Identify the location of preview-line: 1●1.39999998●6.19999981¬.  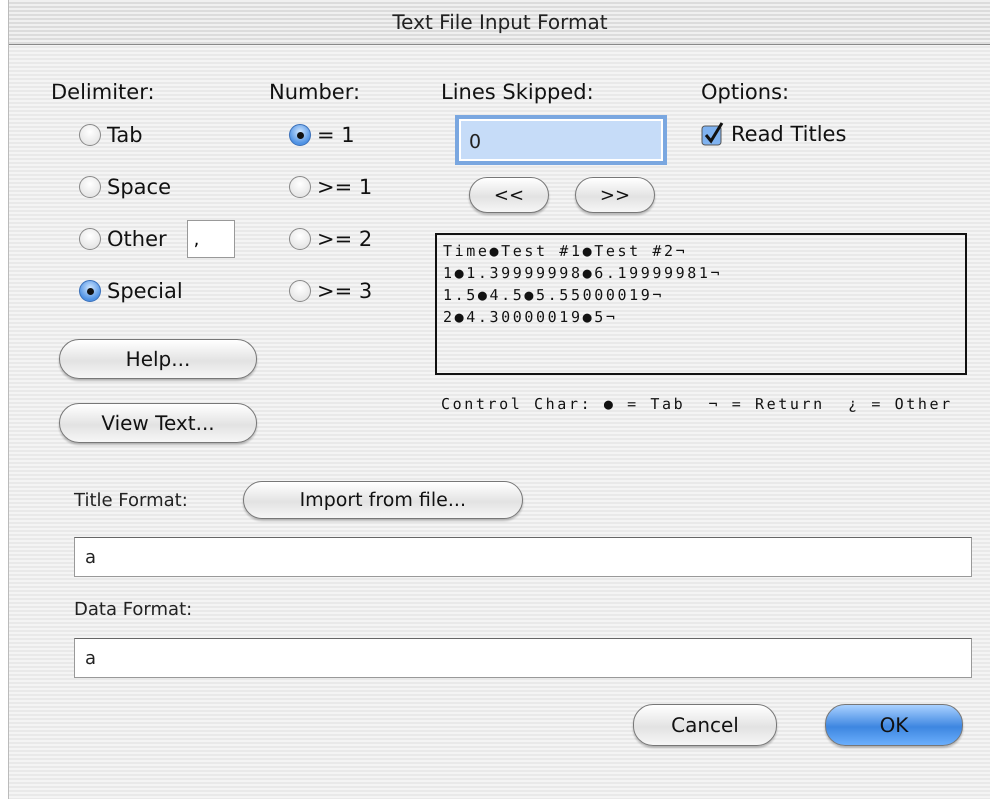
(583, 273).